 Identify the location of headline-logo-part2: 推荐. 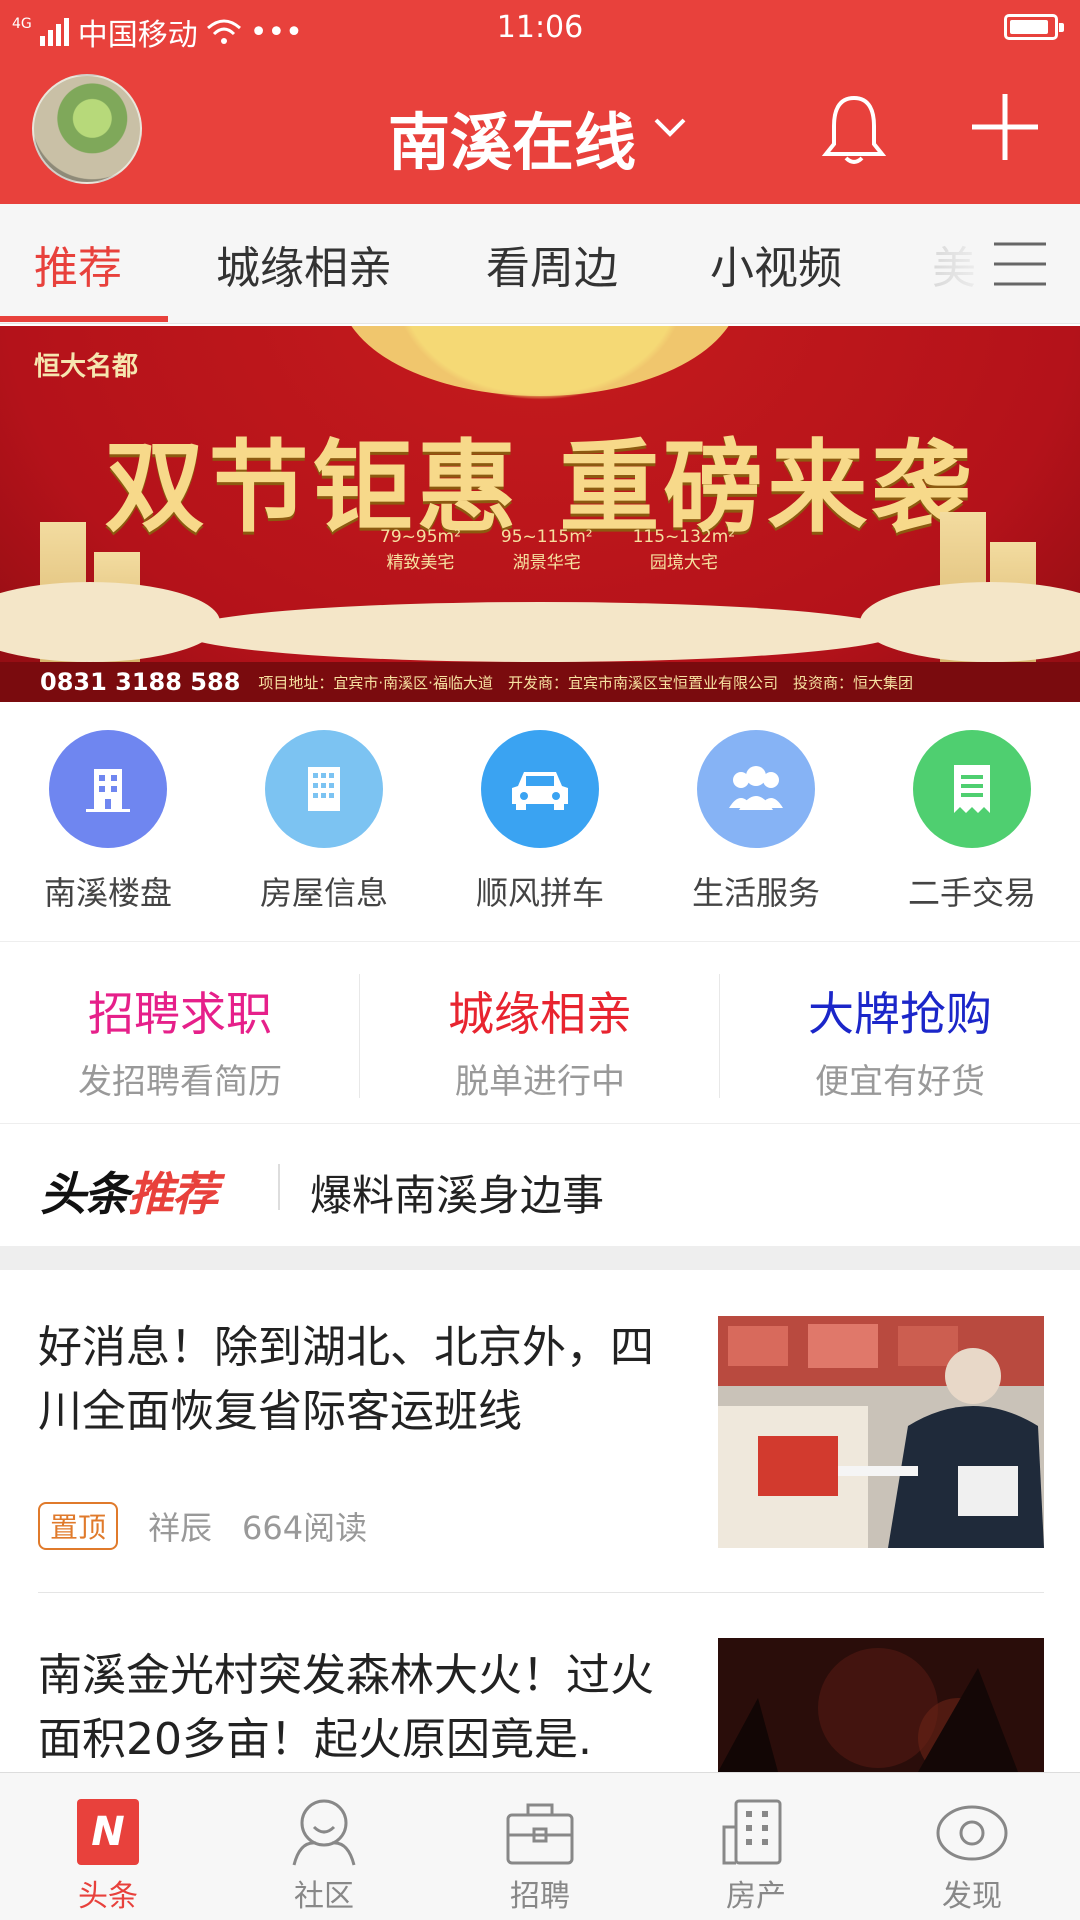
(173, 1194).